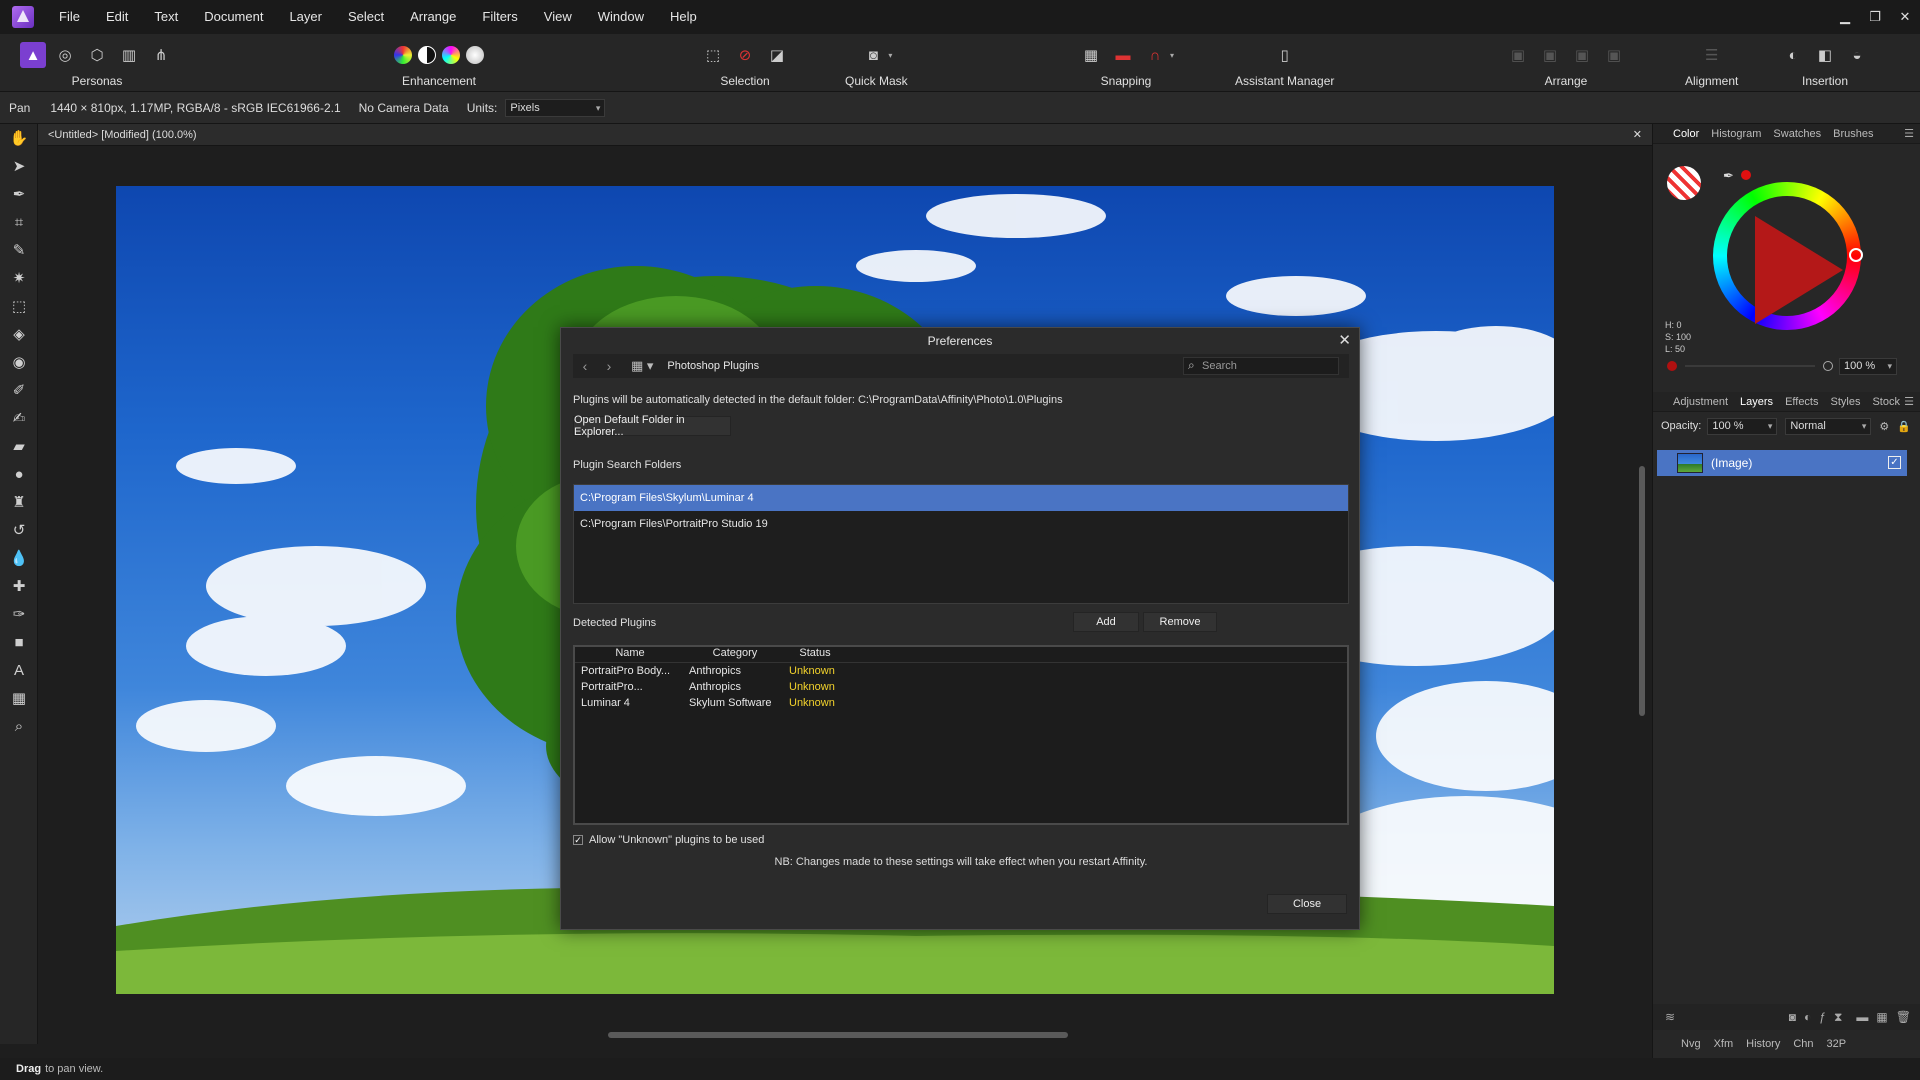  Describe the element at coordinates (683, 17) in the screenshot. I see `menu-help: Help` at that location.